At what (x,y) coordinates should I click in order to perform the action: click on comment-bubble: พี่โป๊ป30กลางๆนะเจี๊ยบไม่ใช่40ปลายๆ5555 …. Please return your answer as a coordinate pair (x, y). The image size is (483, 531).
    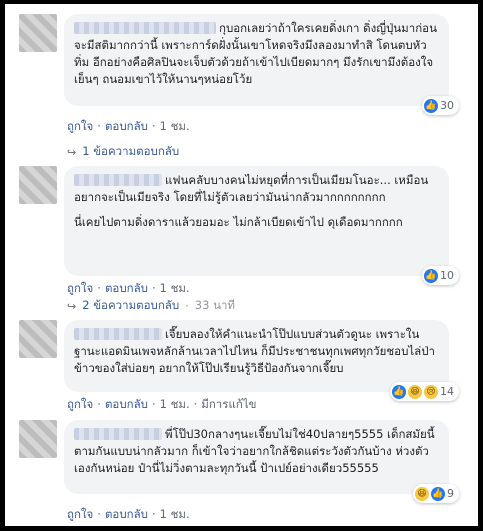
    Looking at the image, I should click on (261, 461).